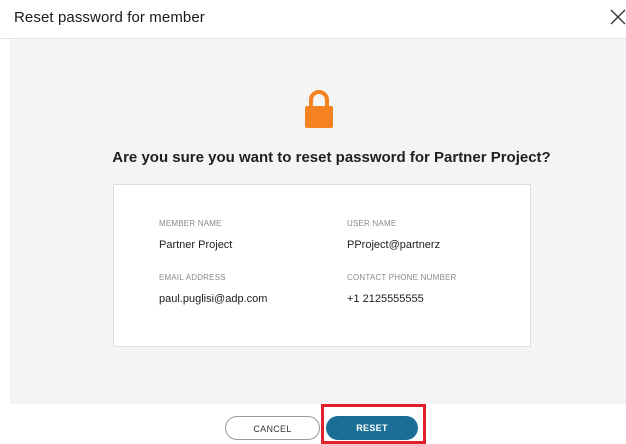 This screenshot has height=444, width=626. I want to click on user-name-field: USER NAME PProject@partnerz, so click(393, 235).